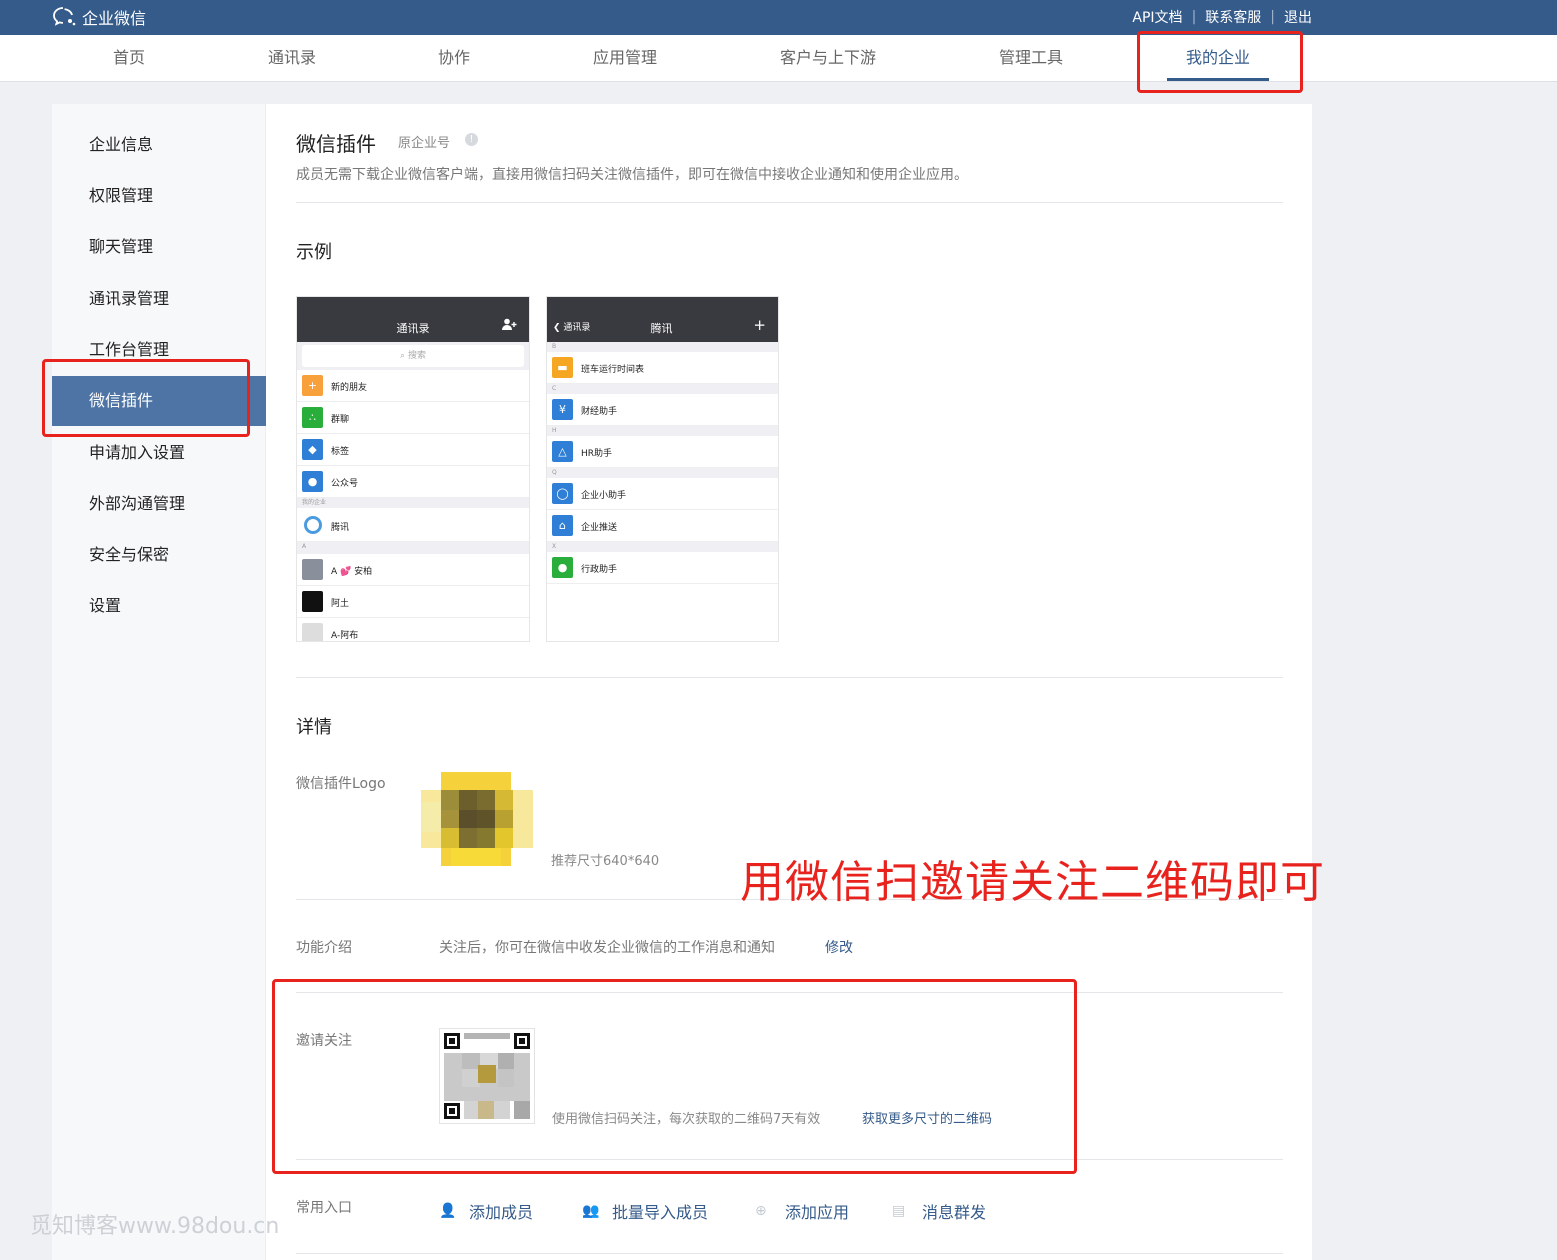  I want to click on nav-collaboration: 协作, so click(454, 58).